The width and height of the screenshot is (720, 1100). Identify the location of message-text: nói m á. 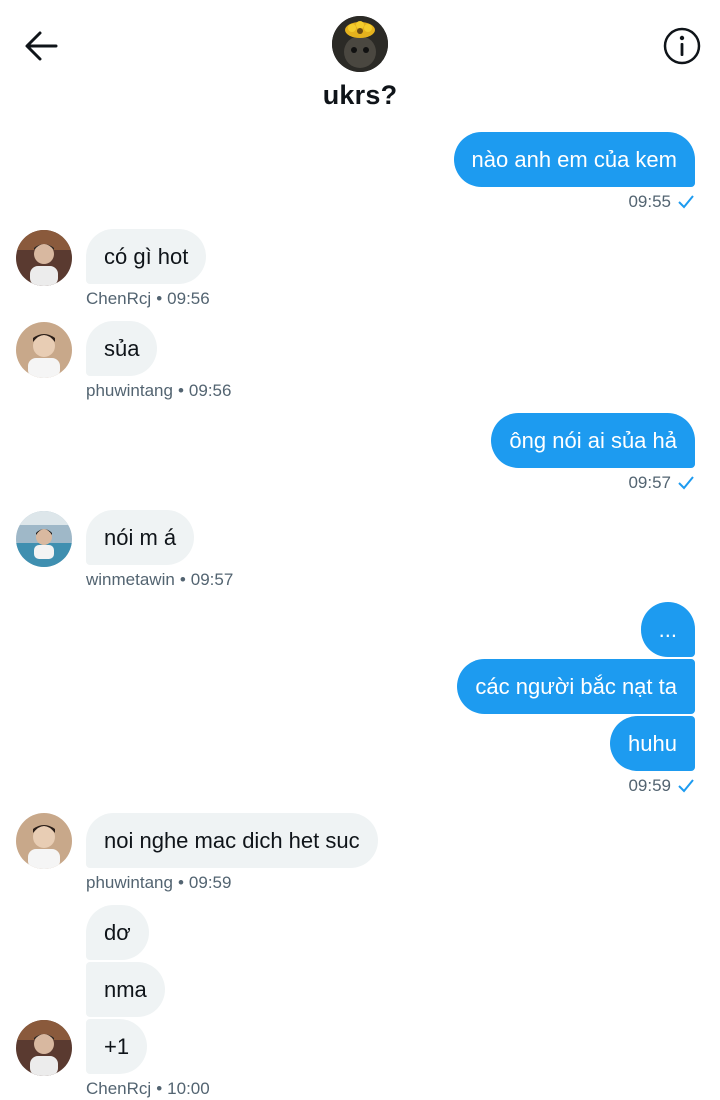
(140, 537).